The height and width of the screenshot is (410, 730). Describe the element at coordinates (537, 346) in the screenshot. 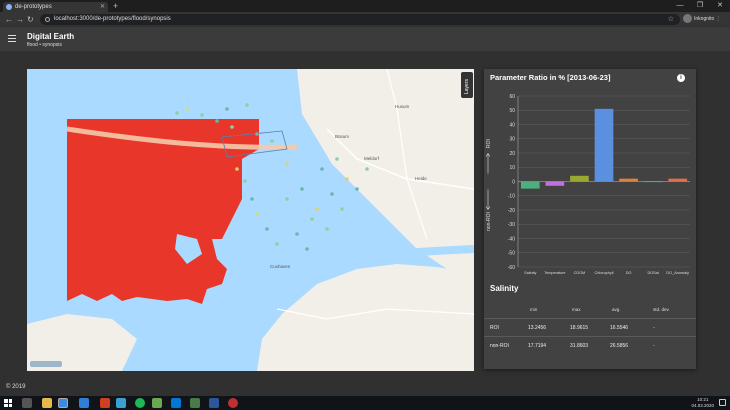

I see `row-nonroi-min: 17.7194` at that location.